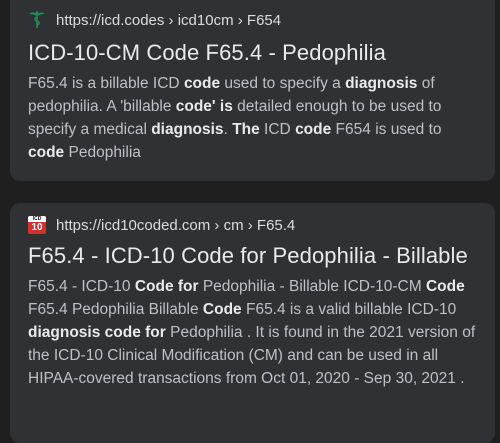  I want to click on snippet-text: F654 is used to, so click(386, 129).